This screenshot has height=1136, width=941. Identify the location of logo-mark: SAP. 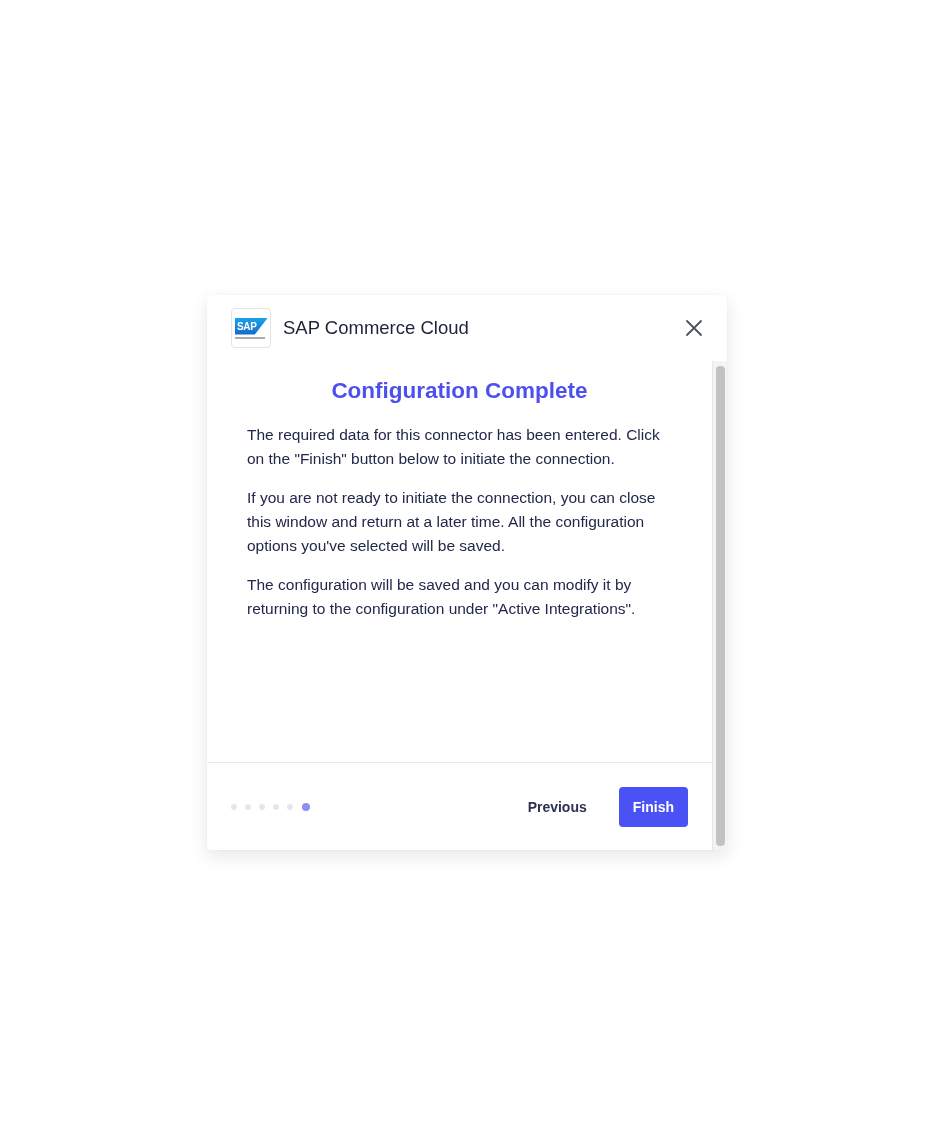
(251, 326).